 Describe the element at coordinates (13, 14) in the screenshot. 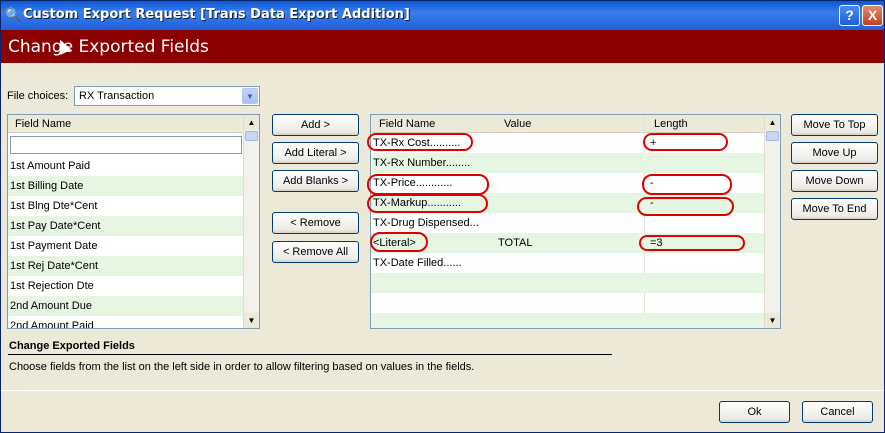

I see `search-icon: 🔍` at that location.